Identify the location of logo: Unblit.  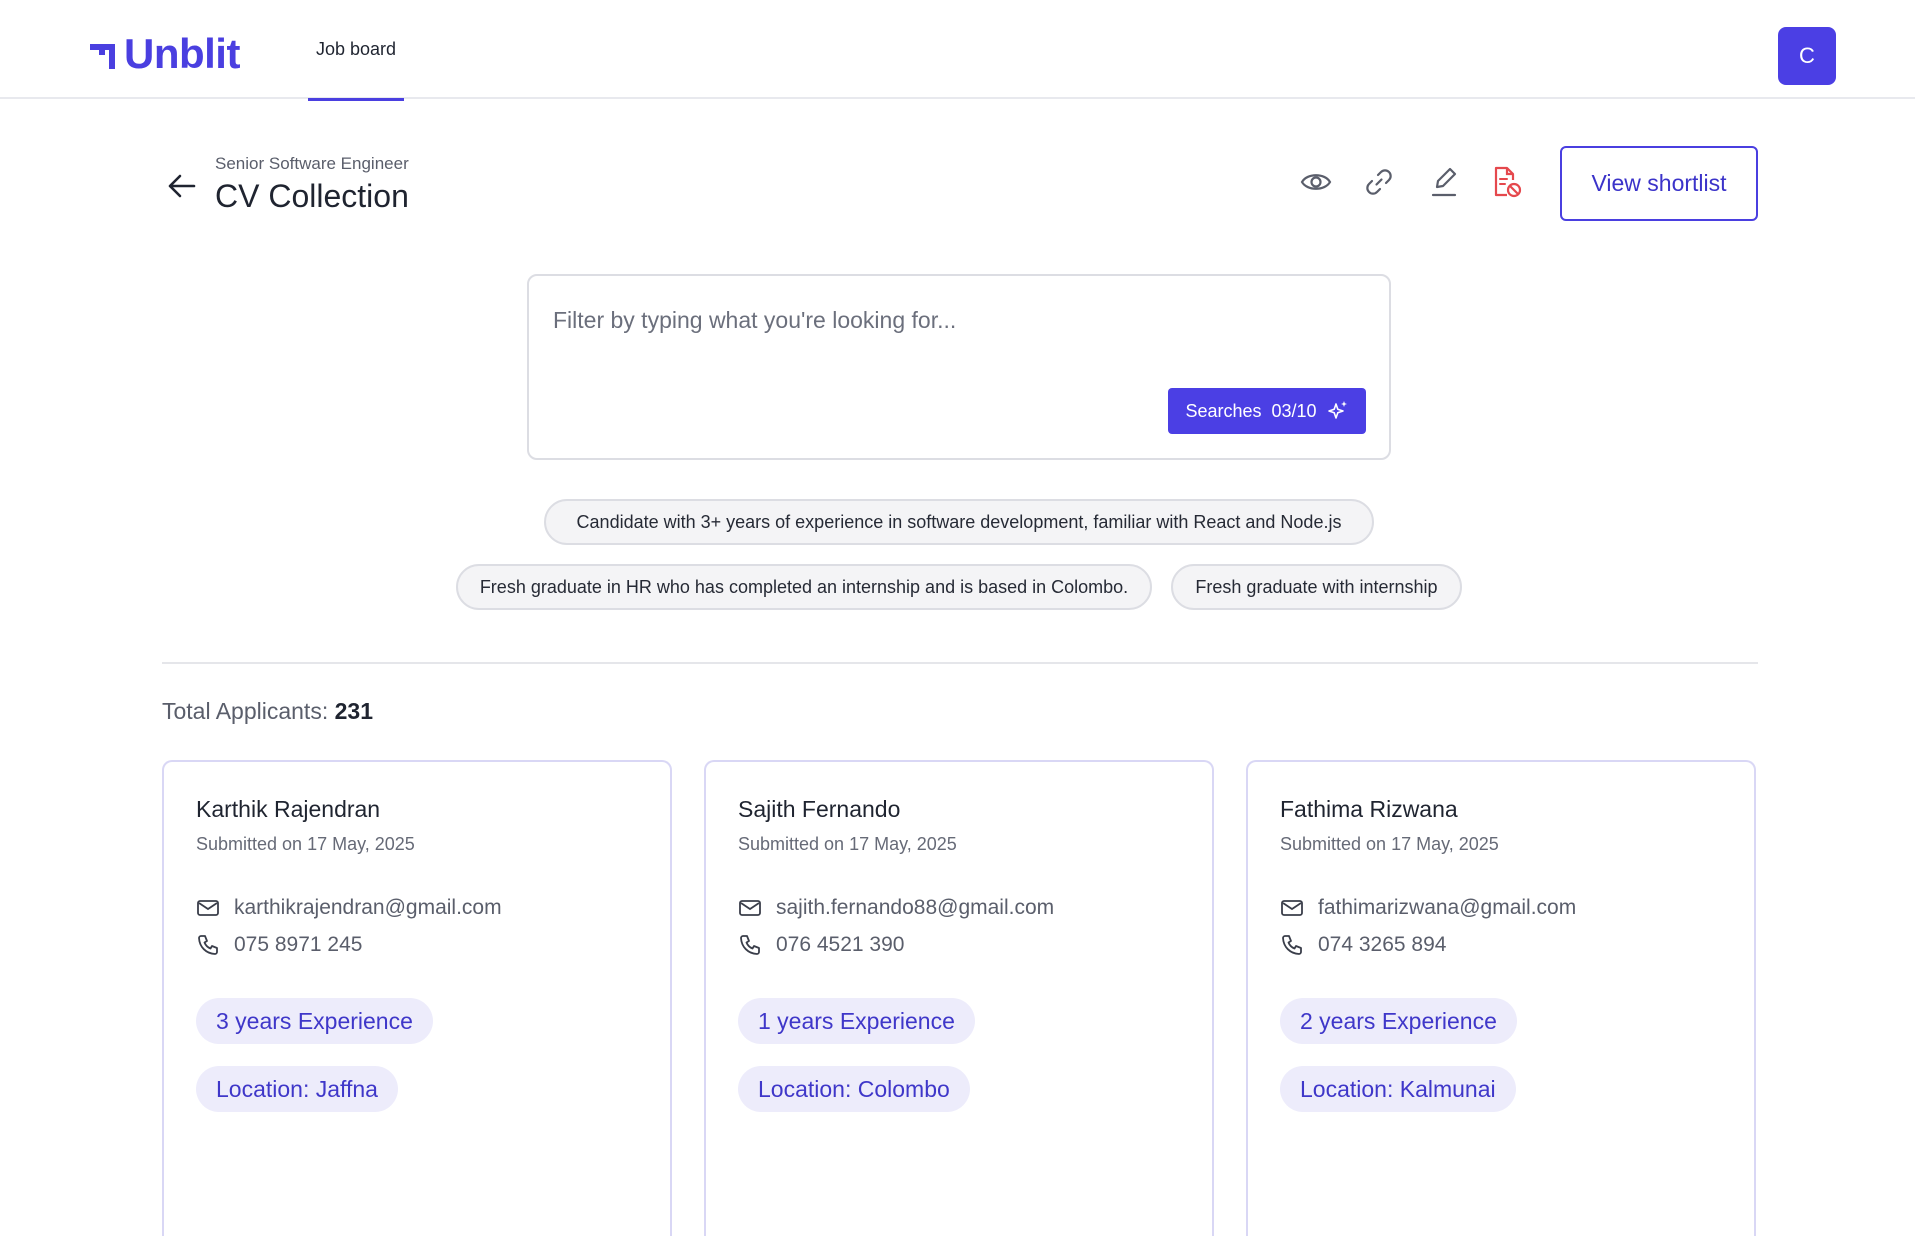
(164, 54).